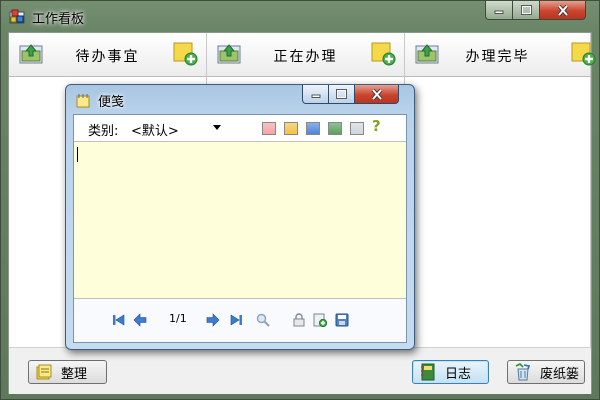  I want to click on text-caret, so click(77, 154).